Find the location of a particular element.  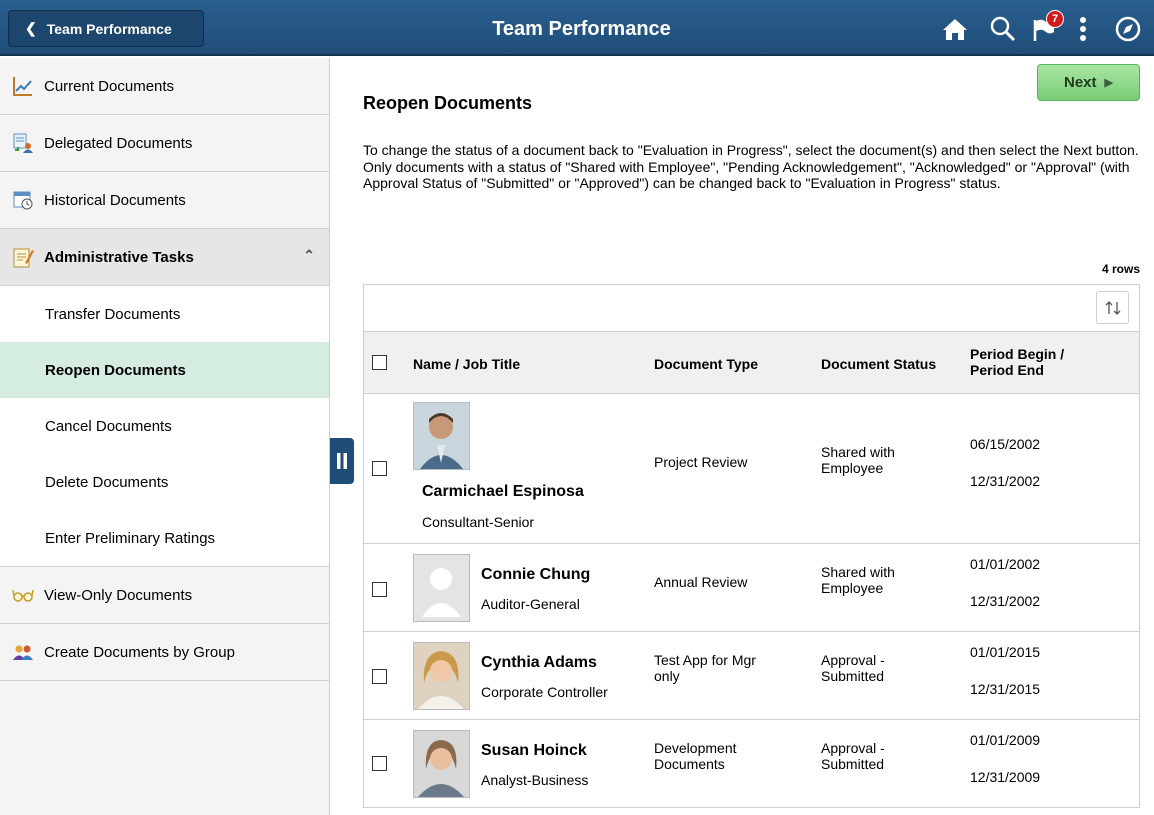

chart-line-icon is located at coordinates (23, 86).